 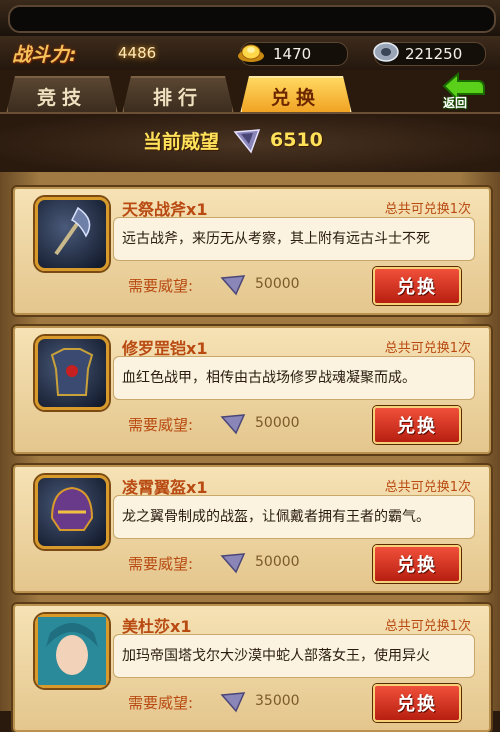 I want to click on battle-axe-icon, so click(x=72, y=231).